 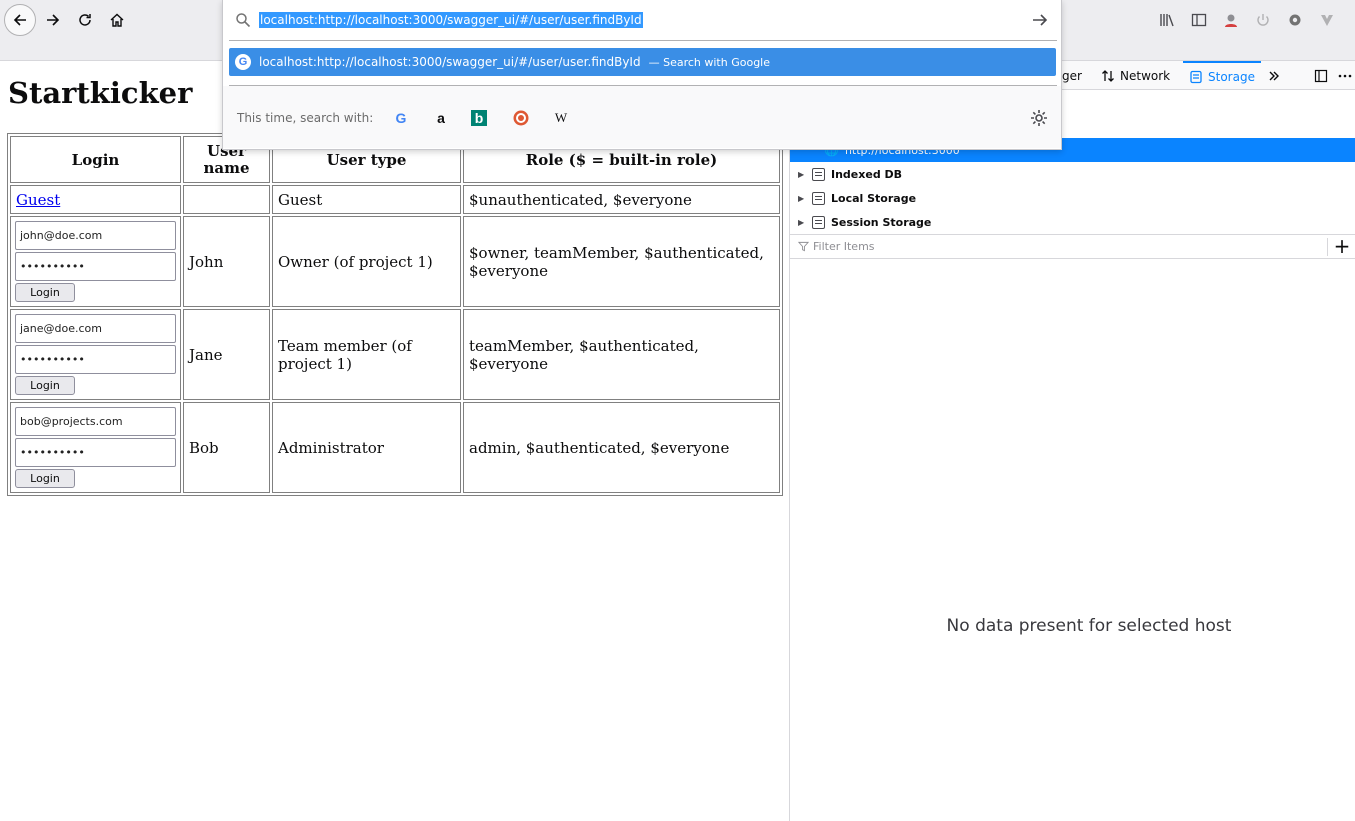 I want to click on guest-login-link: Guest, so click(x=38, y=200).